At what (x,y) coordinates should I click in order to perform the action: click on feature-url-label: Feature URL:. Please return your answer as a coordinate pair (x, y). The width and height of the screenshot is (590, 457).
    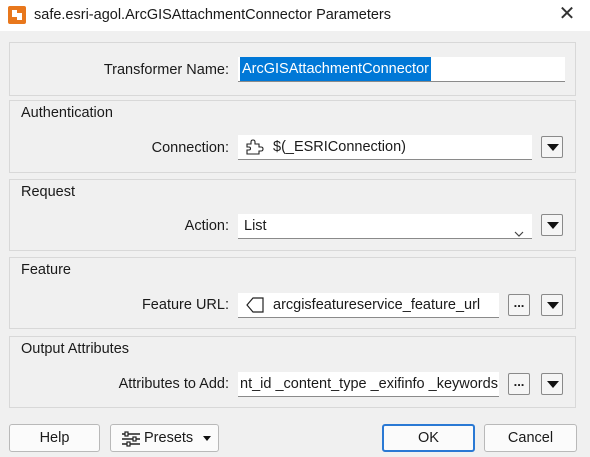
    Looking at the image, I should click on (185, 305).